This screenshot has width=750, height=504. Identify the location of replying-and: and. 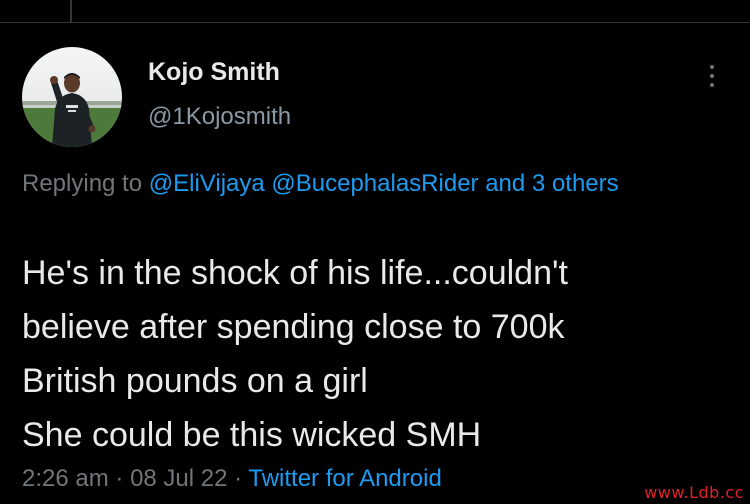
(505, 183).